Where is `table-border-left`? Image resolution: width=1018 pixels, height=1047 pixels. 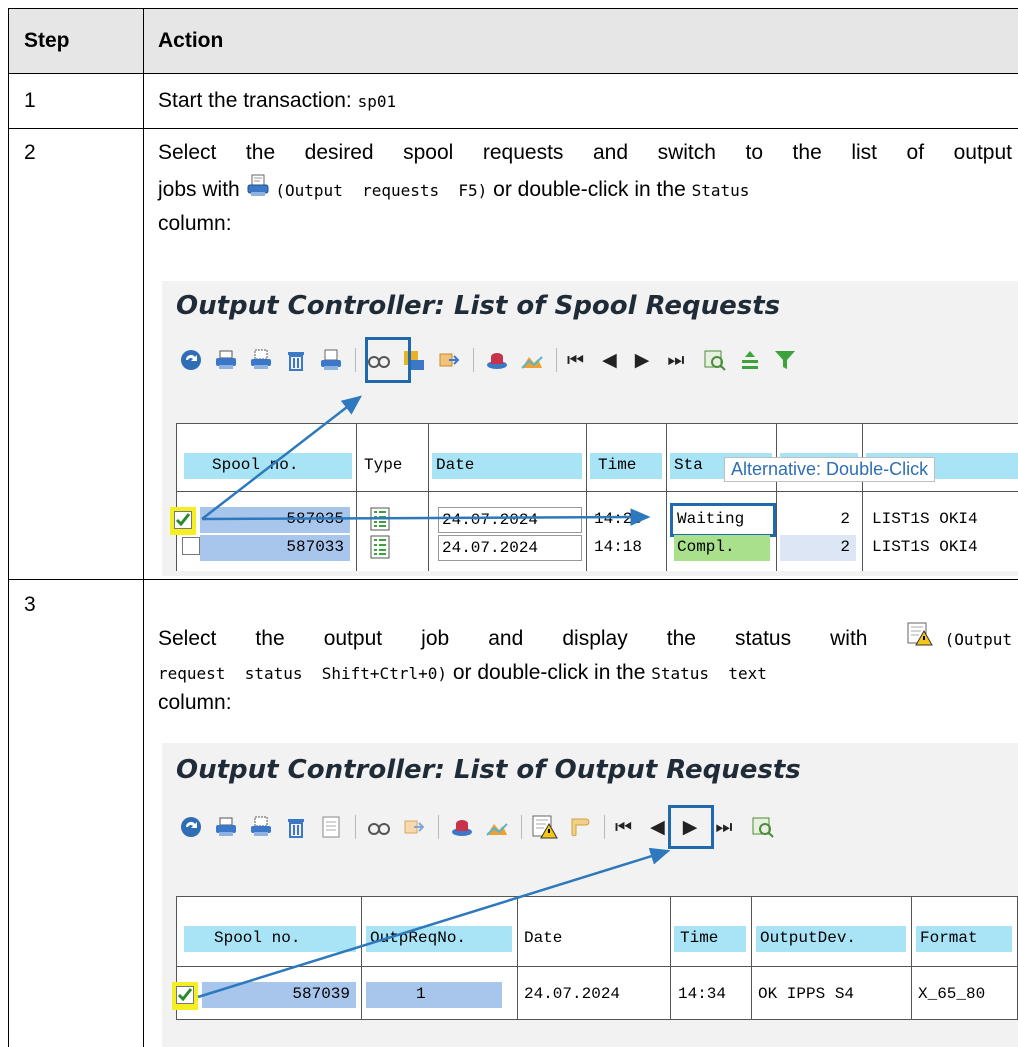 table-border-left is located at coordinates (8, 527).